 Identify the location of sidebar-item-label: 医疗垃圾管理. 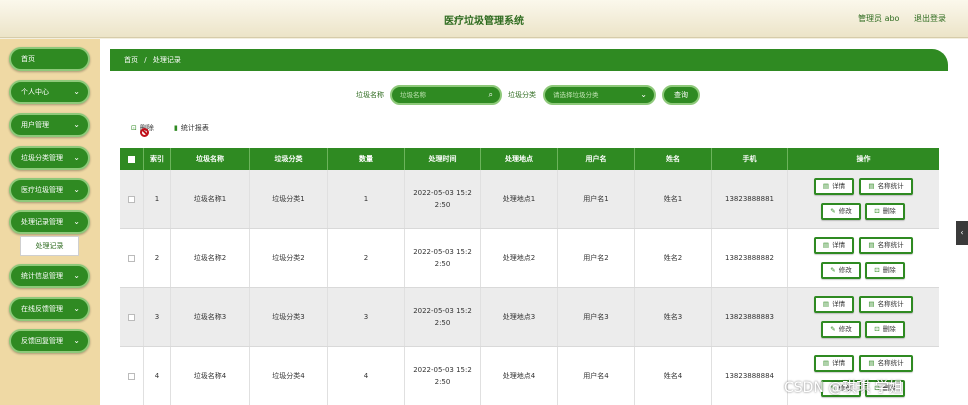
(42, 190).